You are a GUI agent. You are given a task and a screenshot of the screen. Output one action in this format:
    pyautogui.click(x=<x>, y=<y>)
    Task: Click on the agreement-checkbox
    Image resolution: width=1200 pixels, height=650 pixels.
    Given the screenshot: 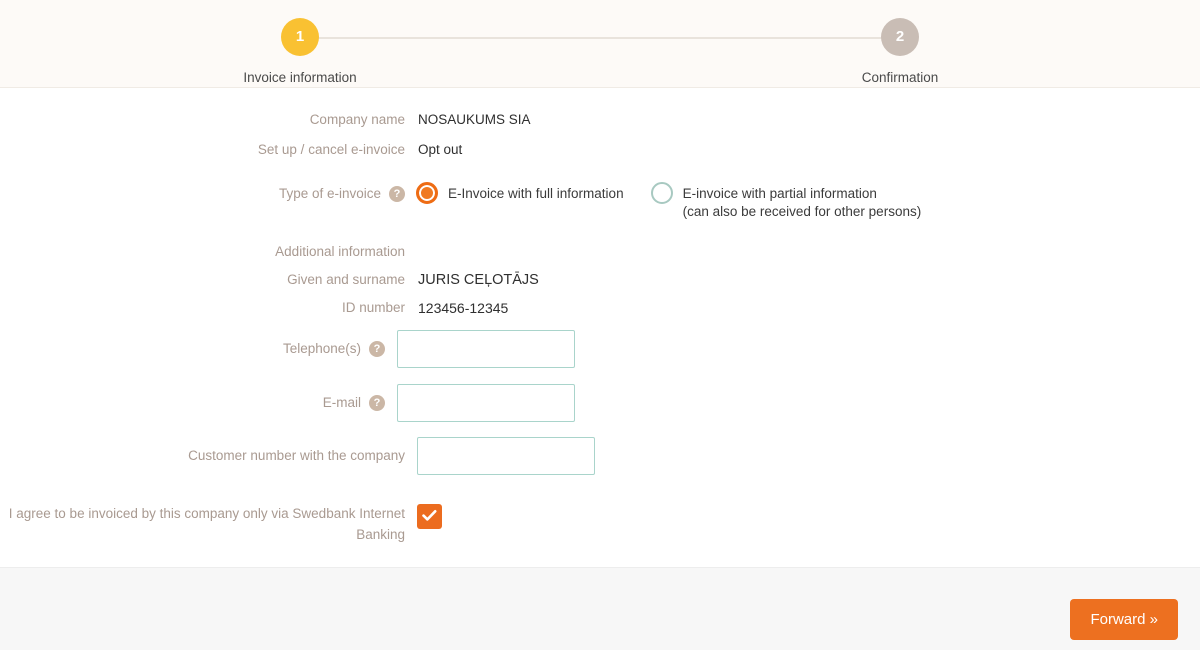 What is the action you would take?
    pyautogui.click(x=429, y=516)
    